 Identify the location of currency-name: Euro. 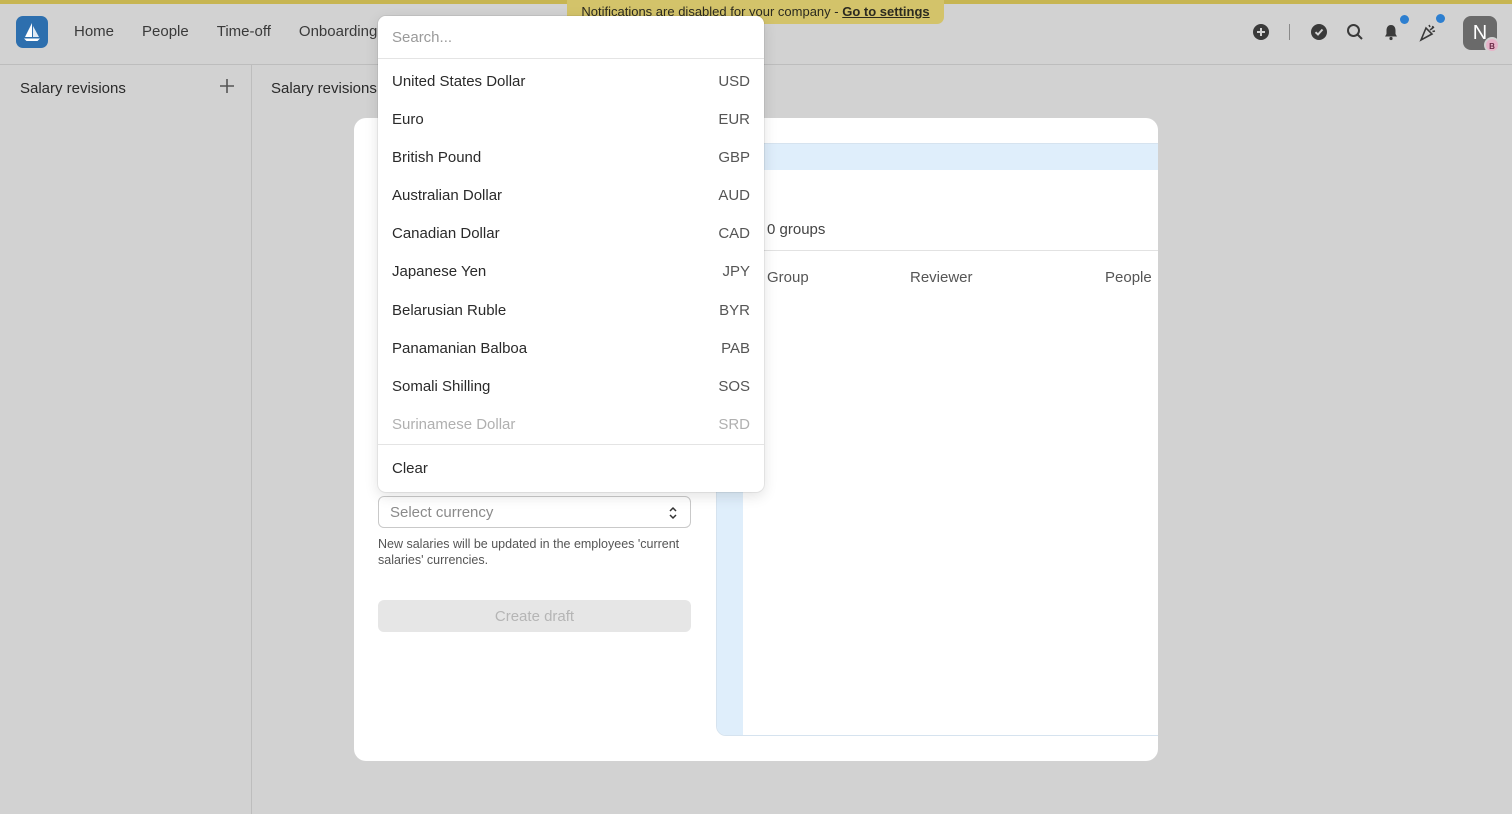
(408, 120).